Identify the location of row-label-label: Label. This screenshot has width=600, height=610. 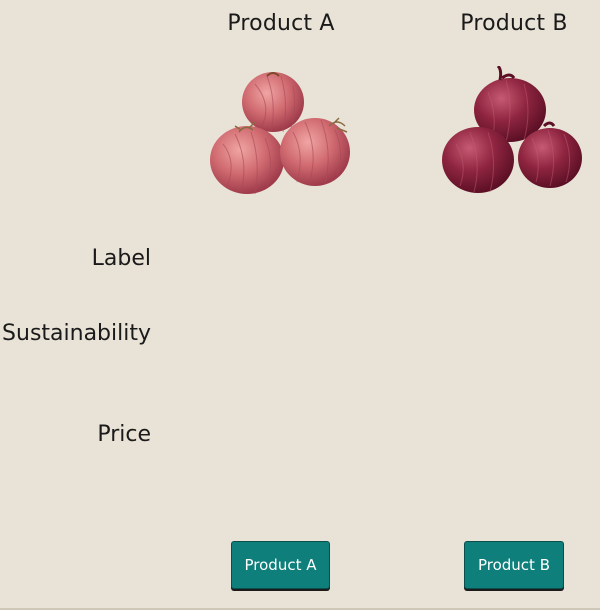
(121, 258).